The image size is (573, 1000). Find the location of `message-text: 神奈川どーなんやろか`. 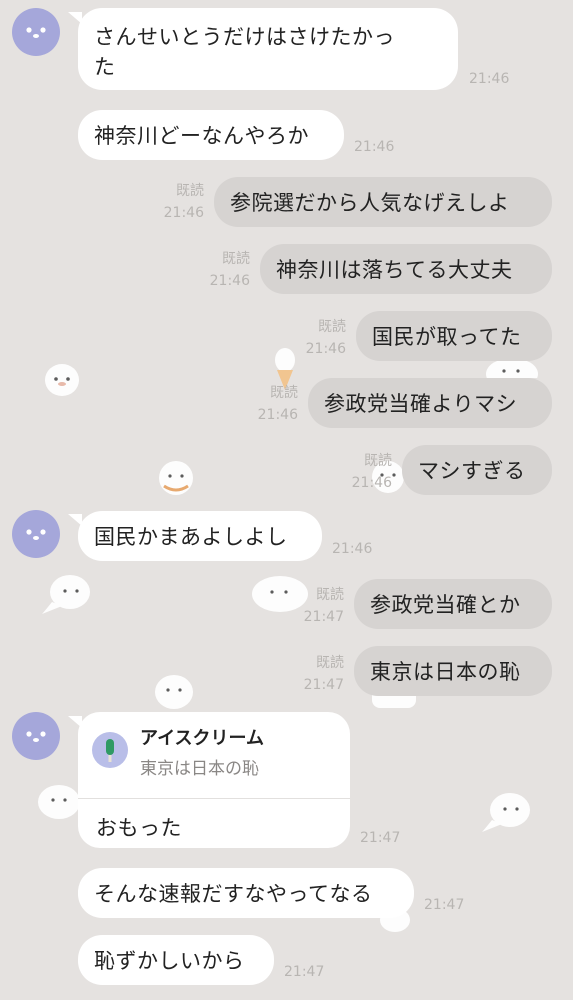

message-text: 神奈川どーなんやろか is located at coordinates (201, 136).